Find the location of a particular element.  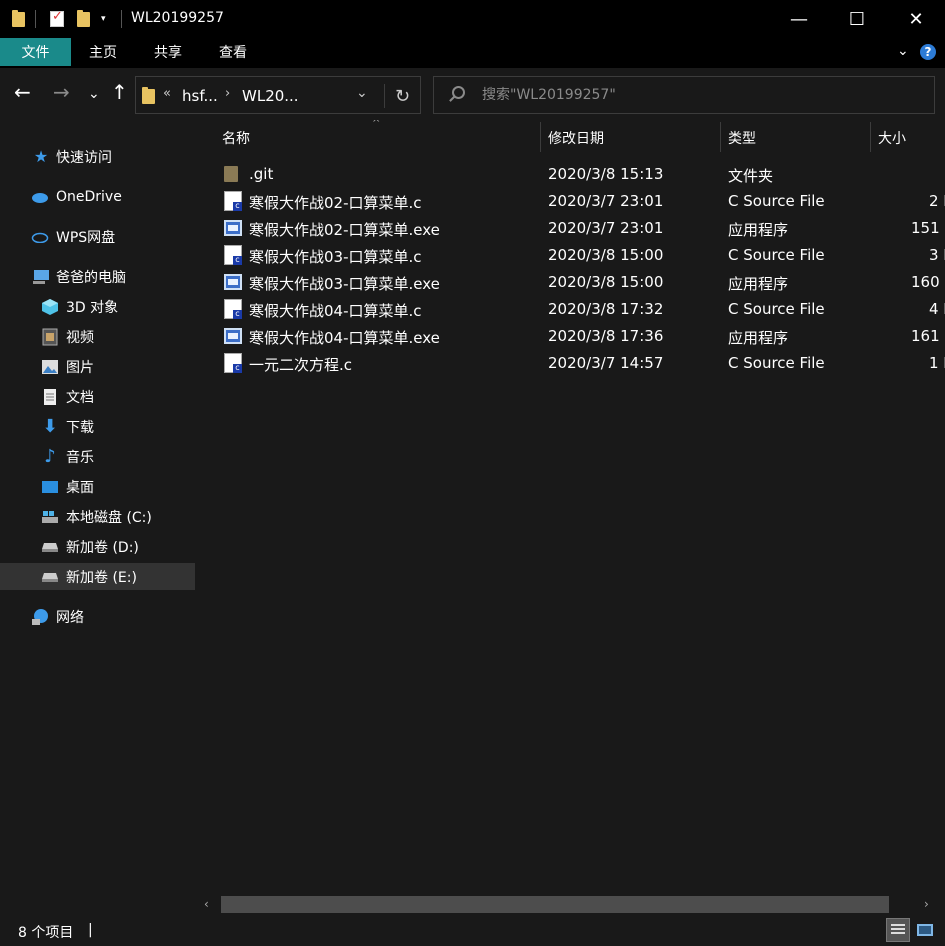

sidebar-item-label: 图片 is located at coordinates (80, 367).